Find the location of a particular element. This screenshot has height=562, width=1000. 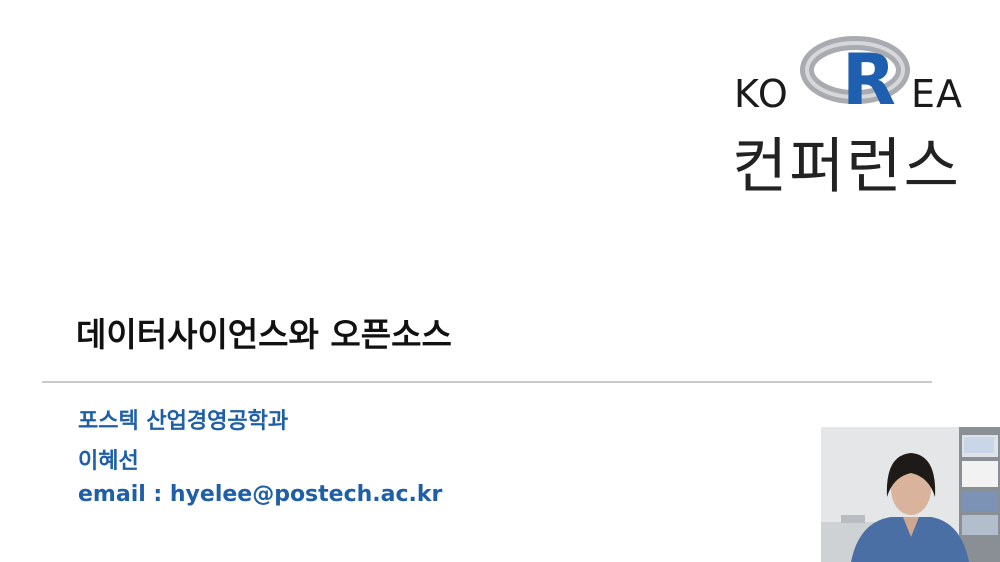

logo-subtitle: 컨퍼런스 is located at coordinates (846, 167).